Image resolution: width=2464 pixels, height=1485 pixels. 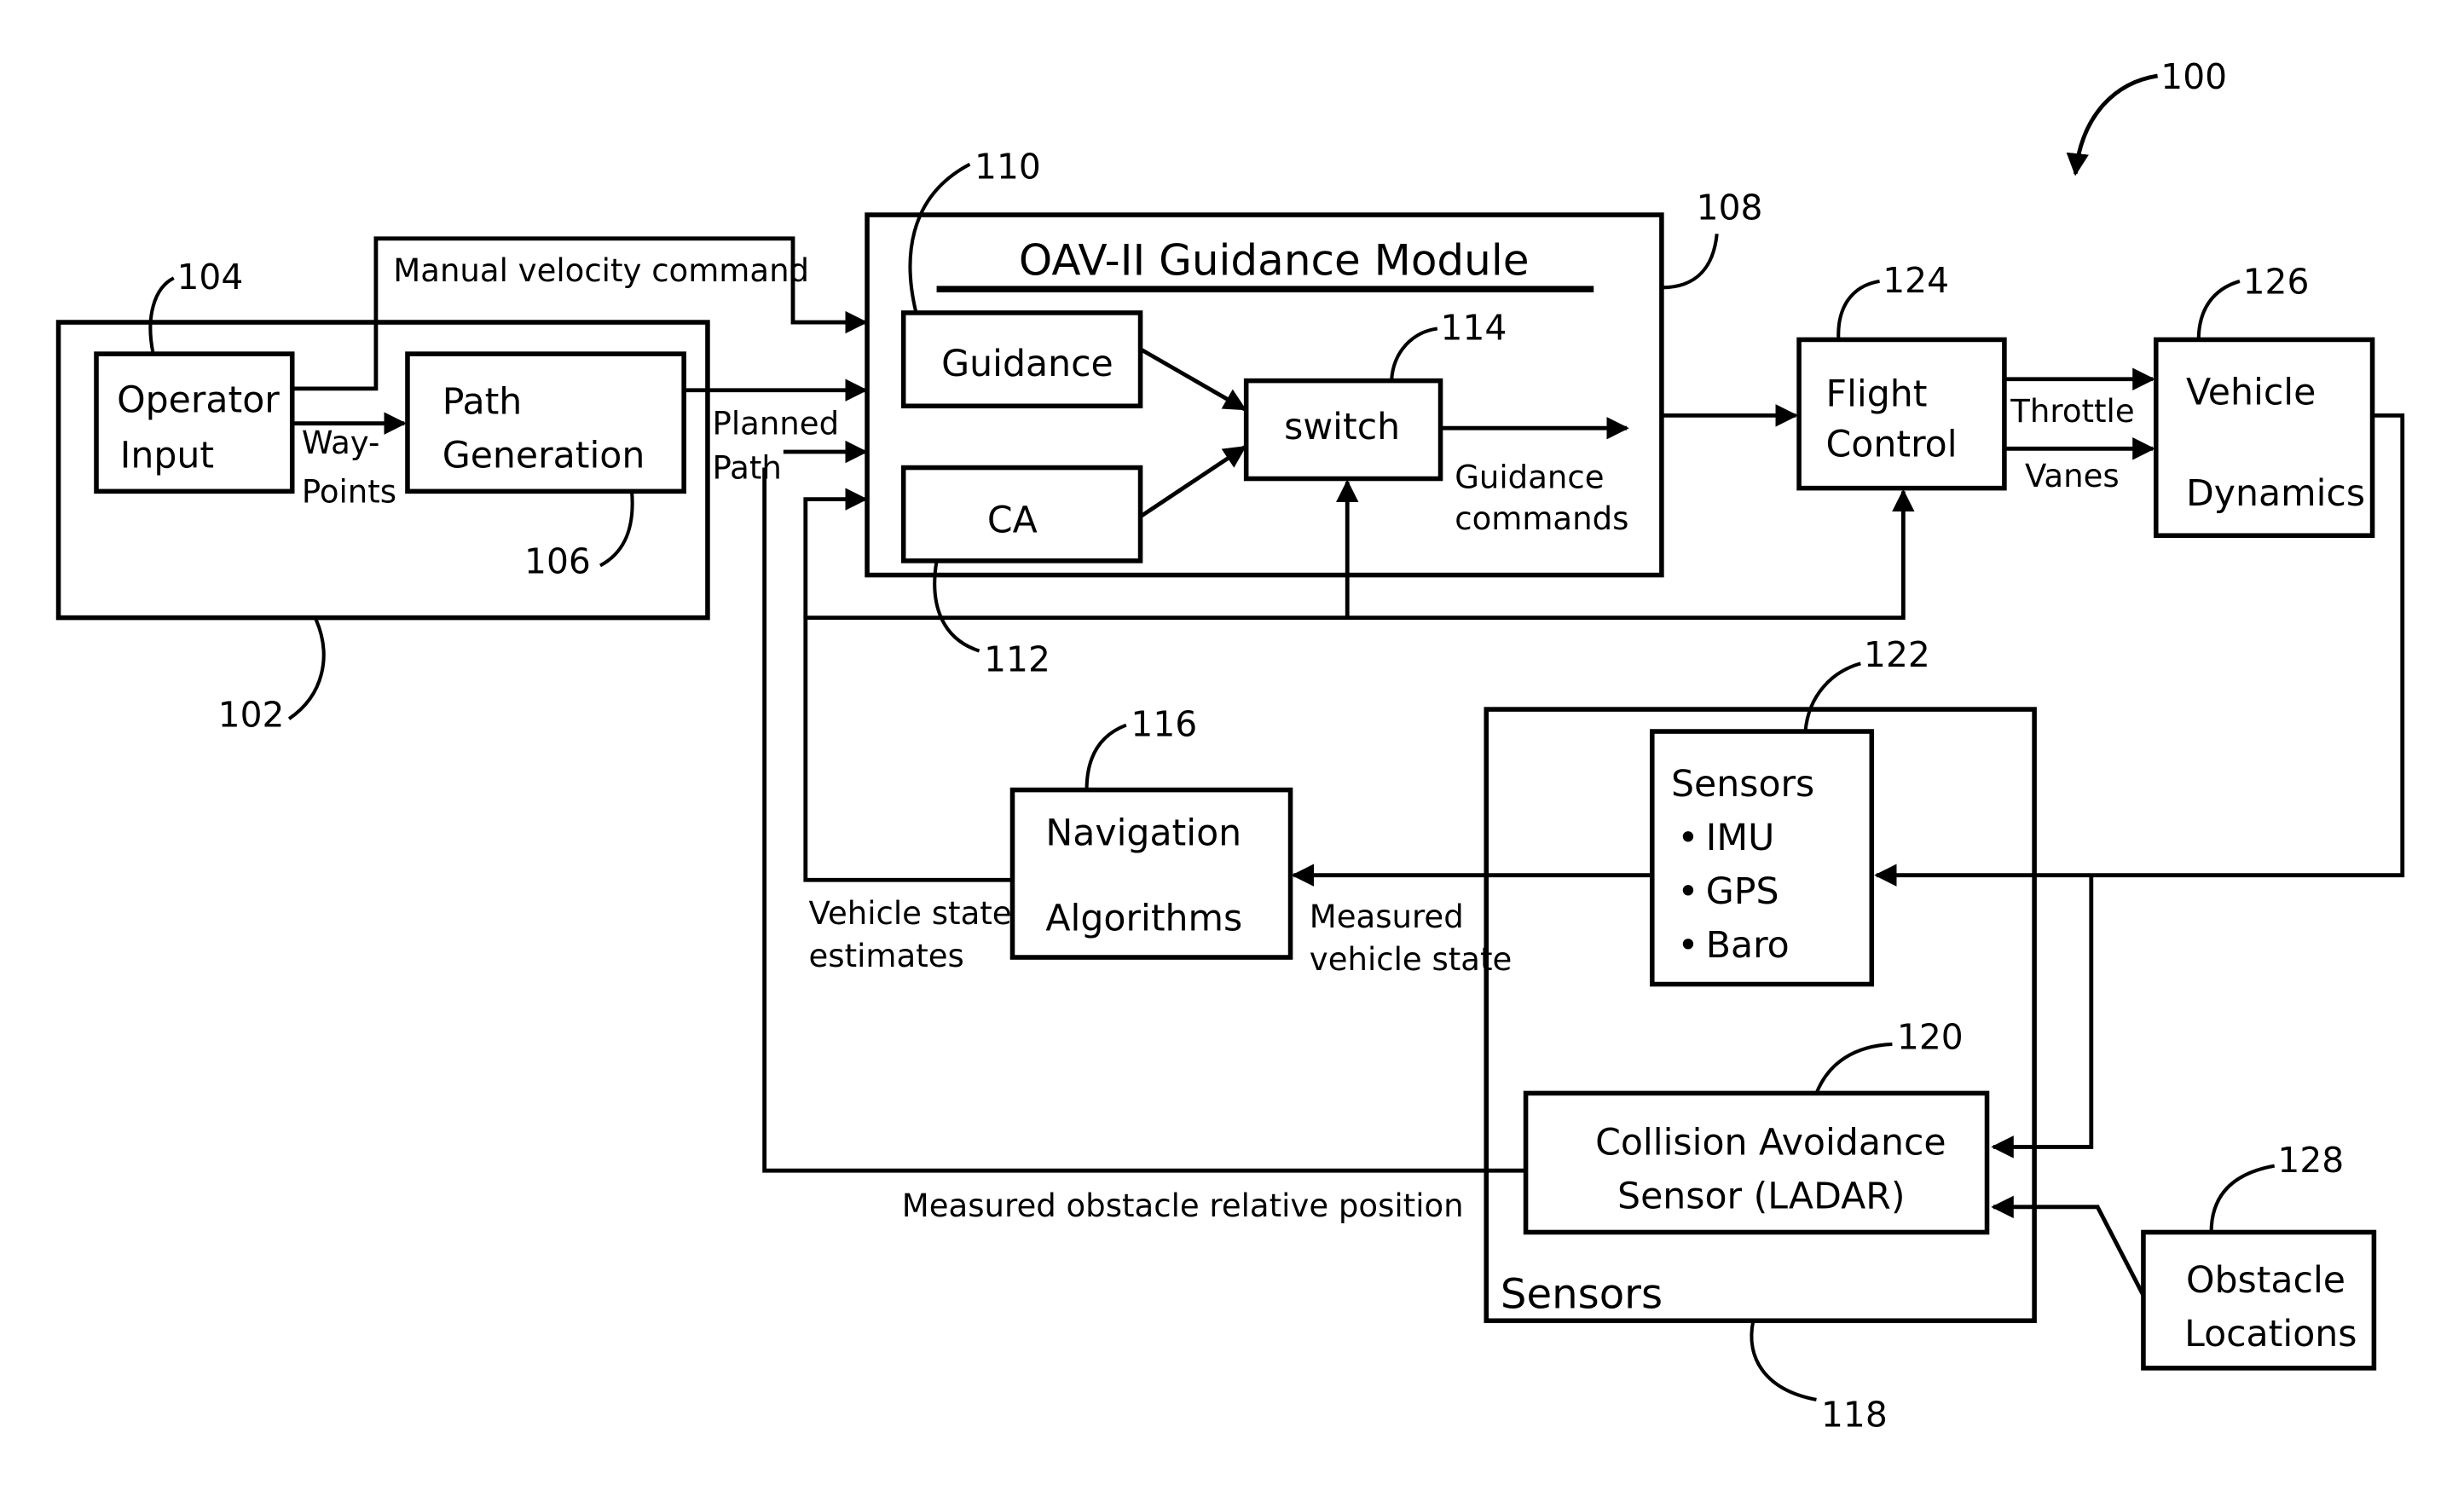 I want to click on ref-104-label: 104, so click(x=209, y=277).